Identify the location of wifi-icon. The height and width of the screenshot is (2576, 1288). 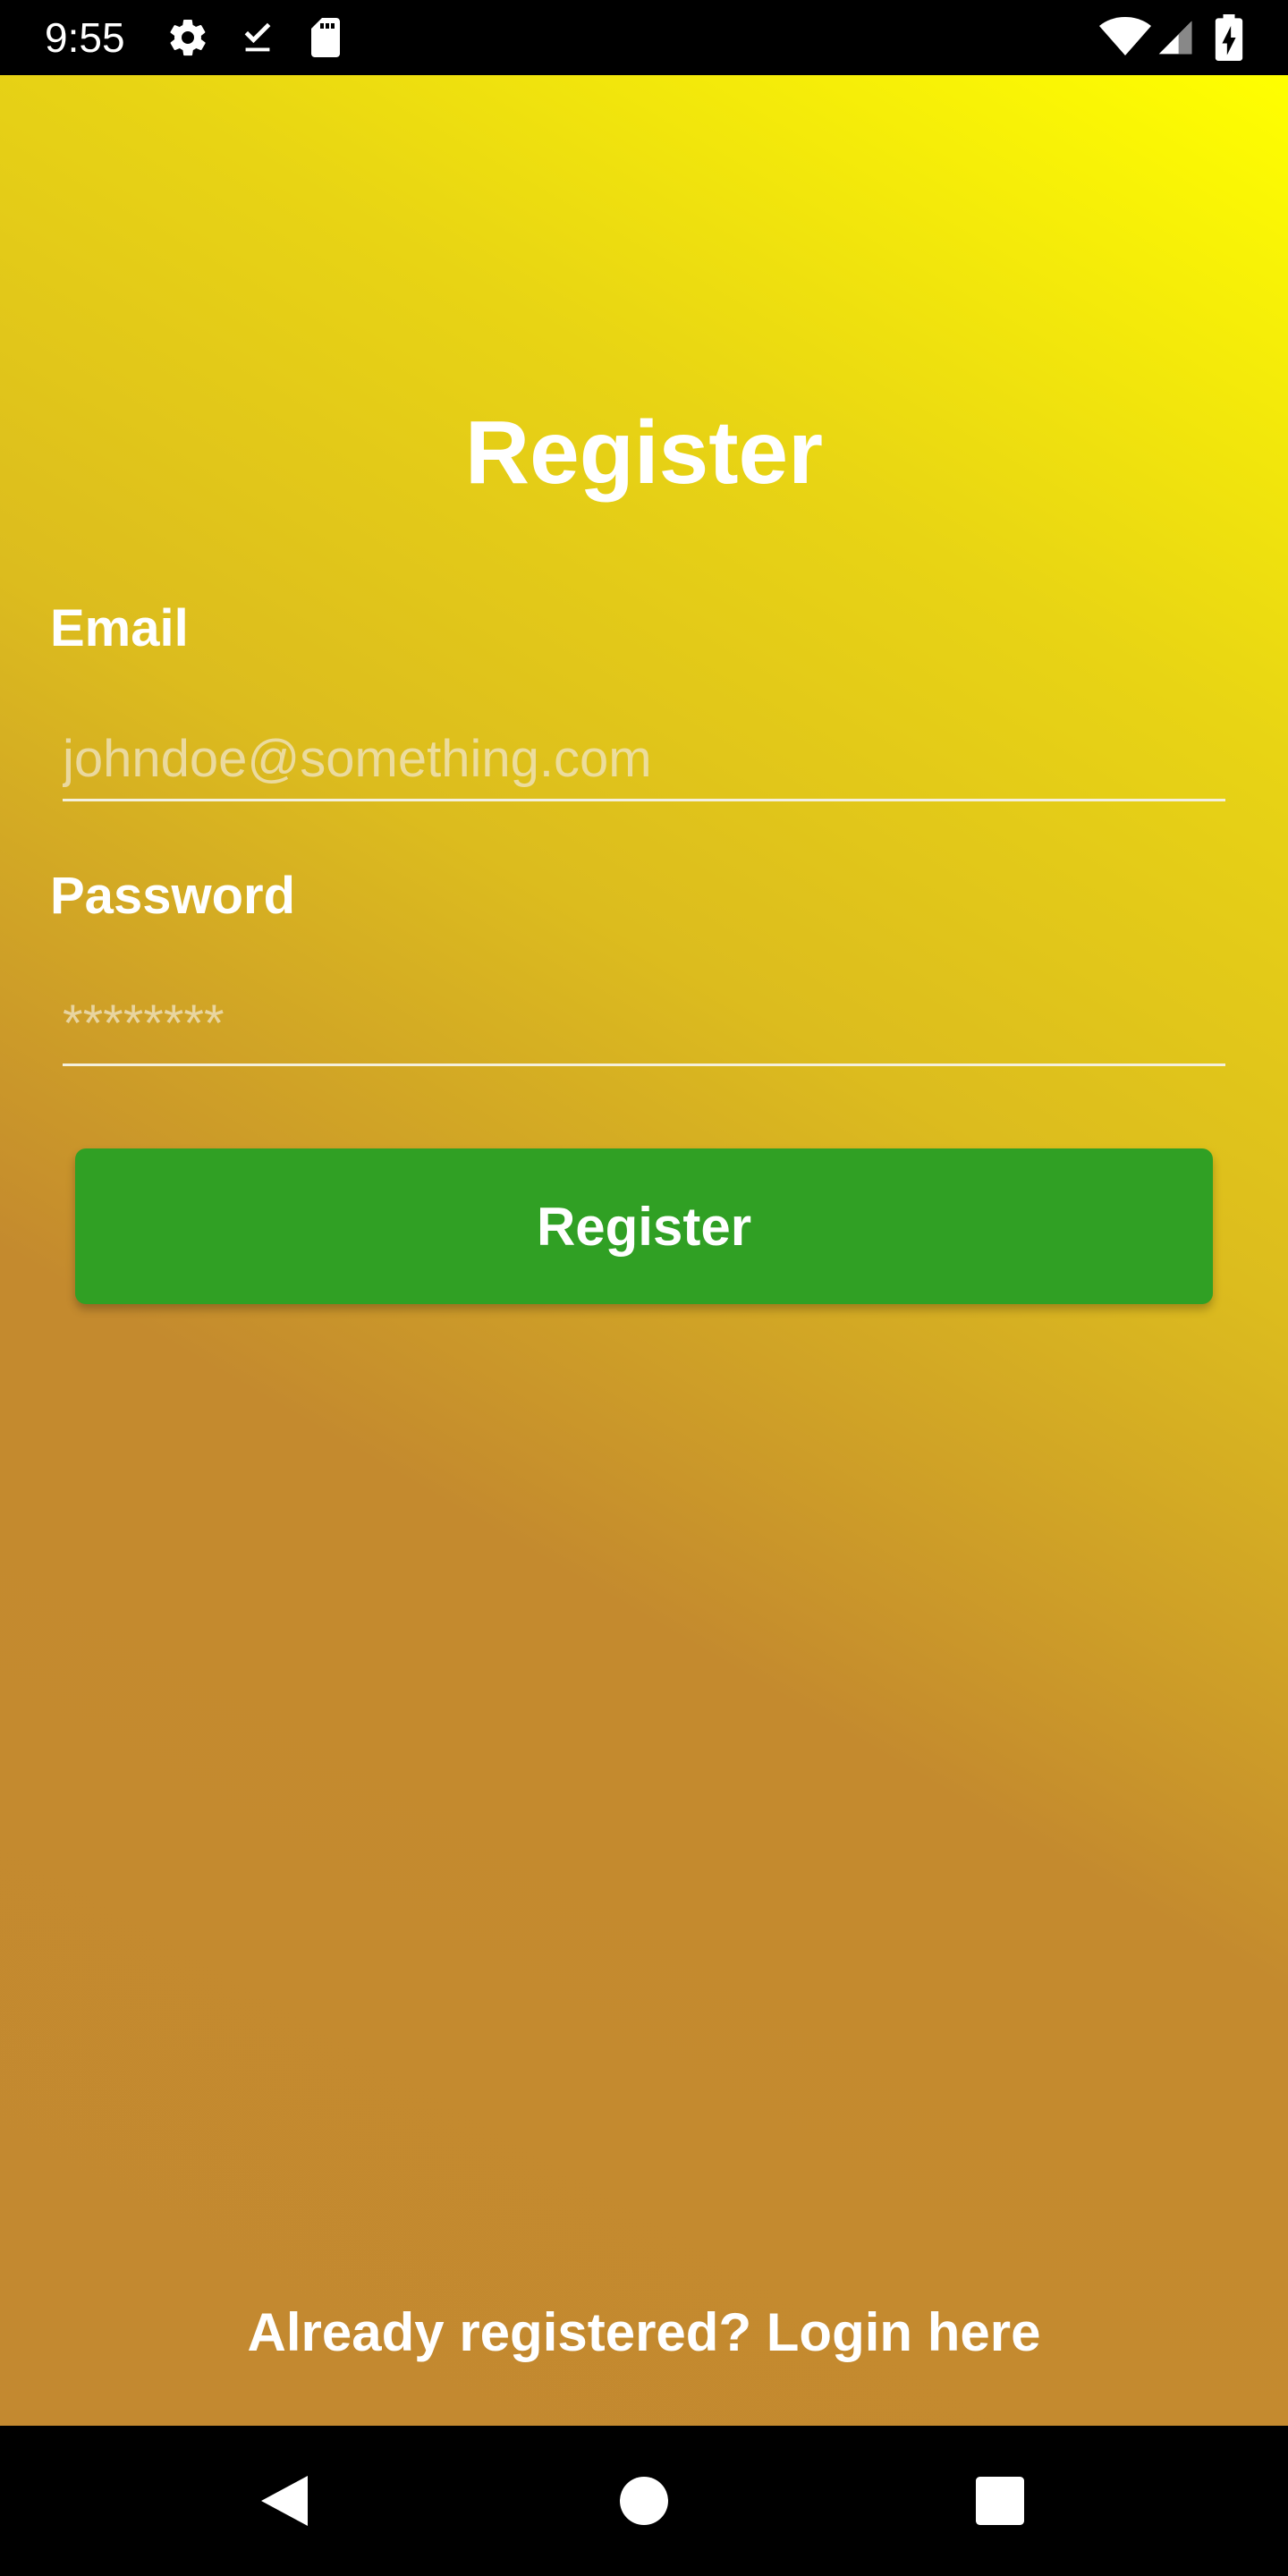
(1125, 37).